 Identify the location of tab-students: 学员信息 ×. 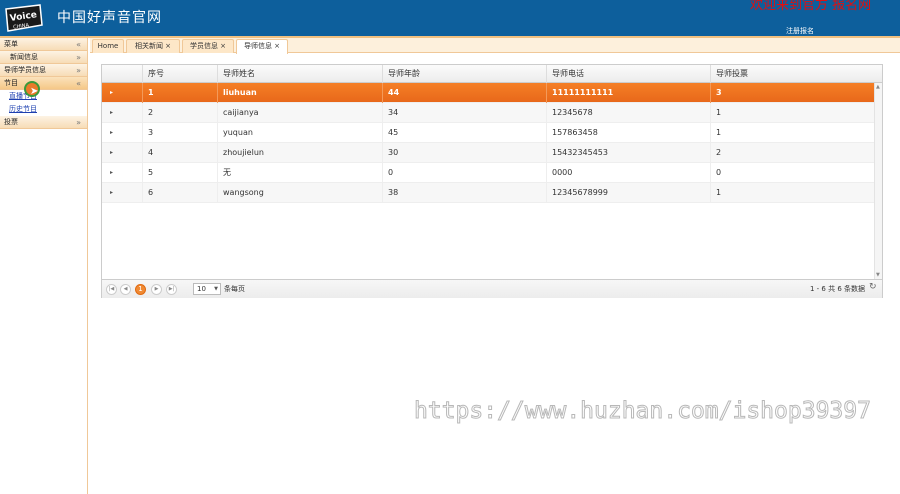
(208, 46).